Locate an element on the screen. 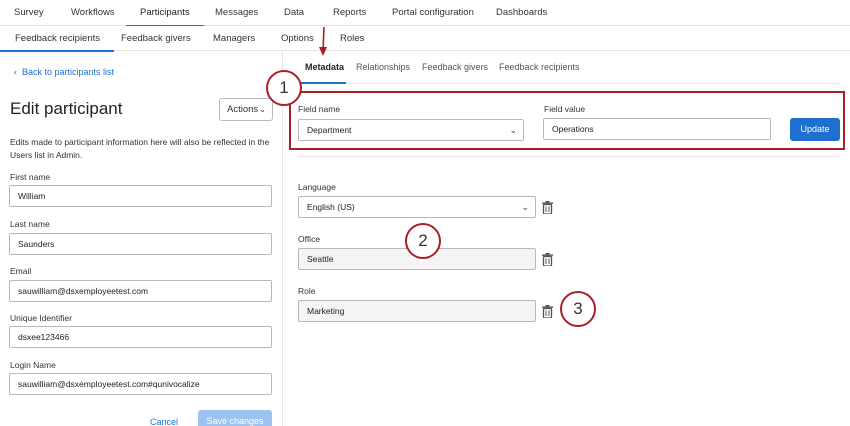 The height and width of the screenshot is (426, 850). language-select: English (US) ⌄ is located at coordinates (417, 207).